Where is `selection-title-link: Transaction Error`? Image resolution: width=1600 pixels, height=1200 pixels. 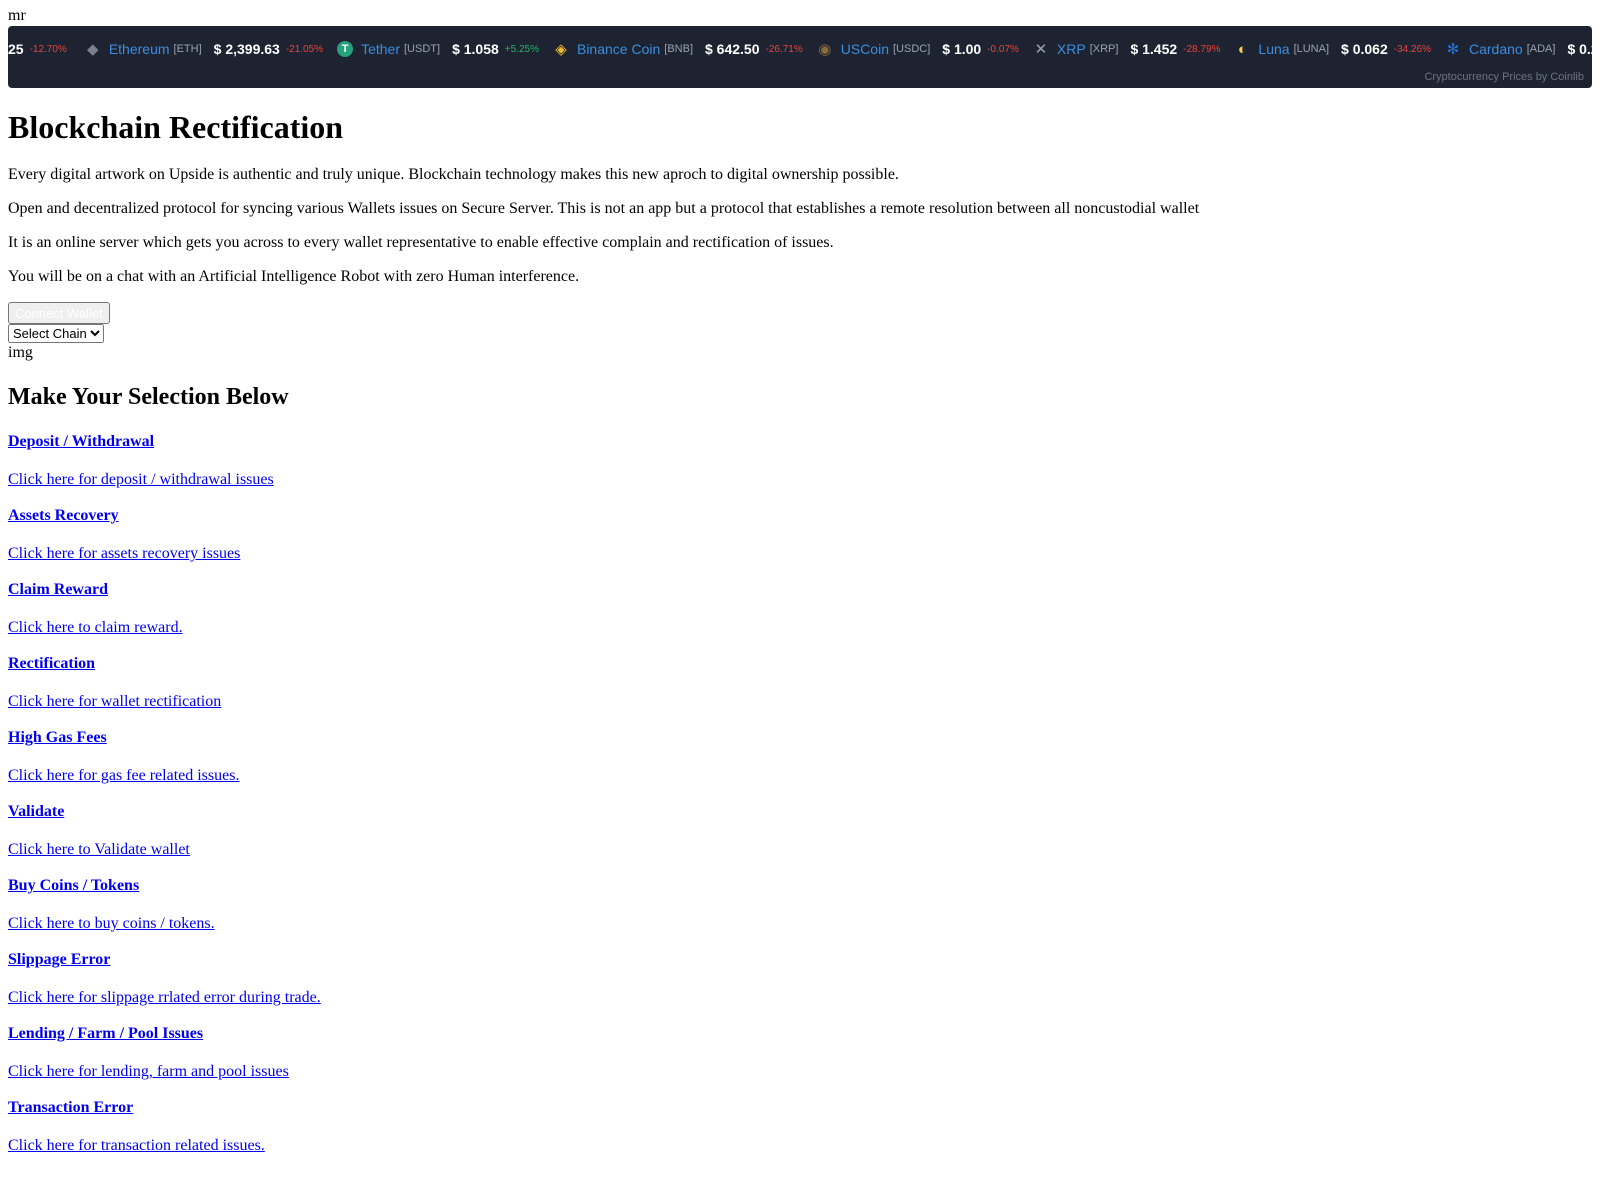
selection-title-link: Transaction Error is located at coordinates (70, 1107).